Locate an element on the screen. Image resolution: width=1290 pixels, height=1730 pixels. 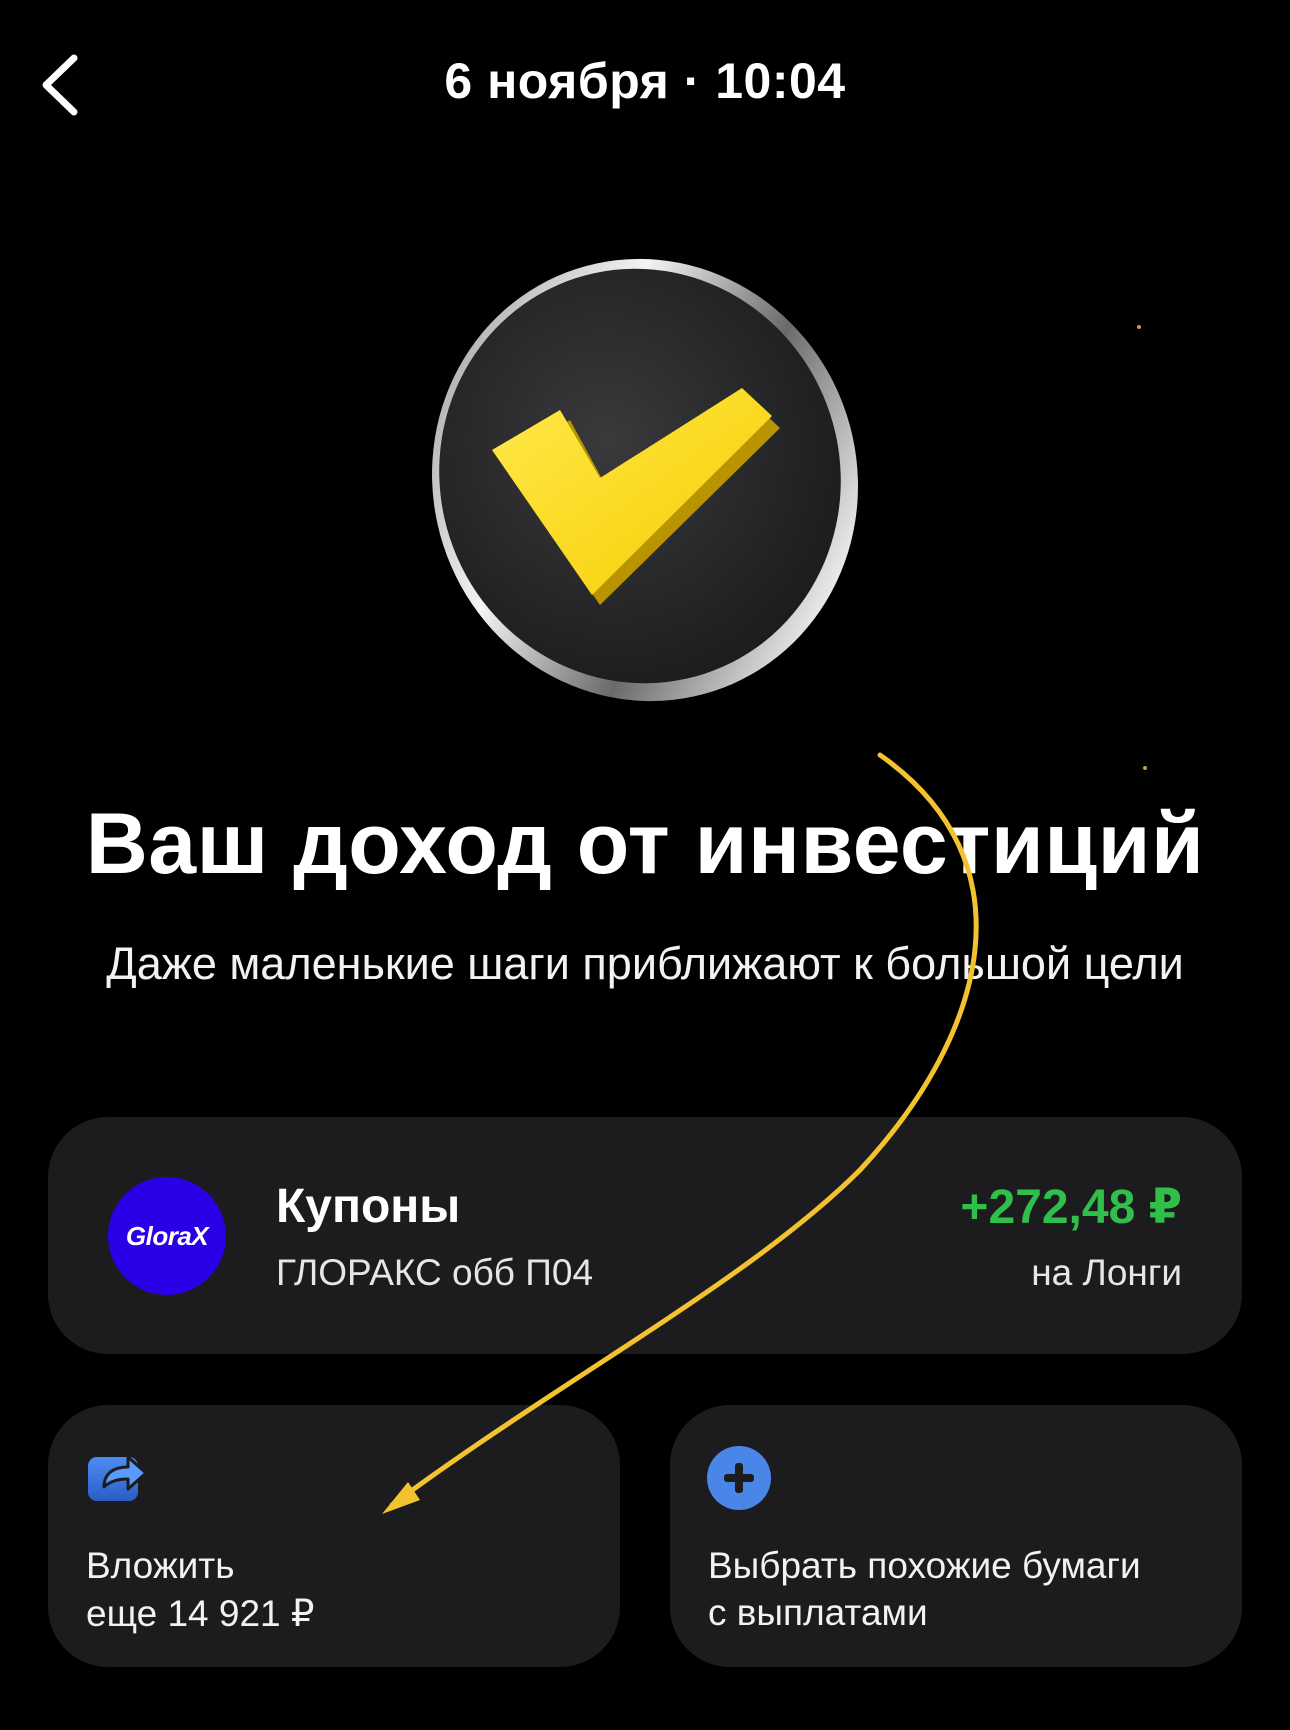
checkmark-coin-icon is located at coordinates (645, 480).